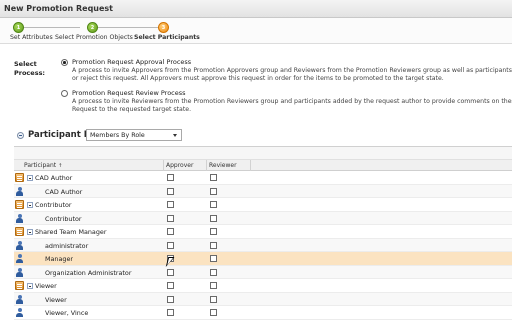 The height and width of the screenshot is (325, 512). I want to click on review-process-title: Promotion Request Review Process, so click(129, 93).